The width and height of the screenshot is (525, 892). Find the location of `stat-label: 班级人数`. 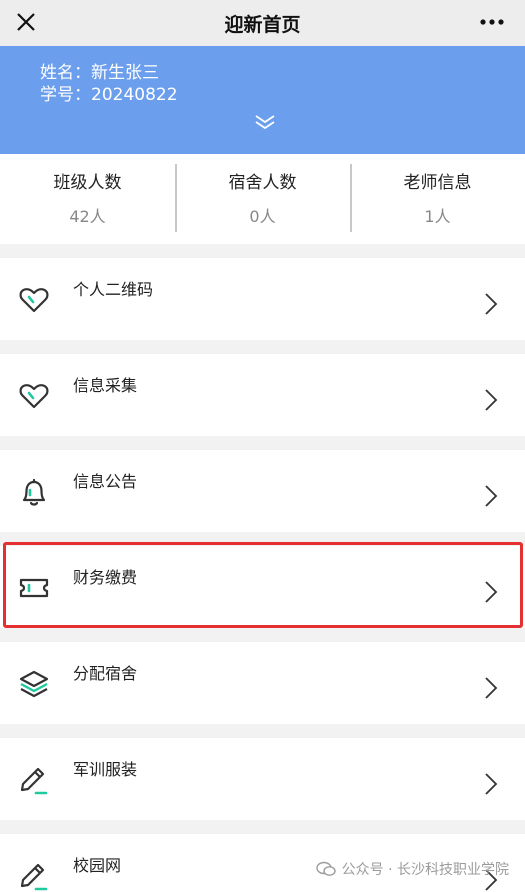

stat-label: 班级人数 is located at coordinates (87, 182).